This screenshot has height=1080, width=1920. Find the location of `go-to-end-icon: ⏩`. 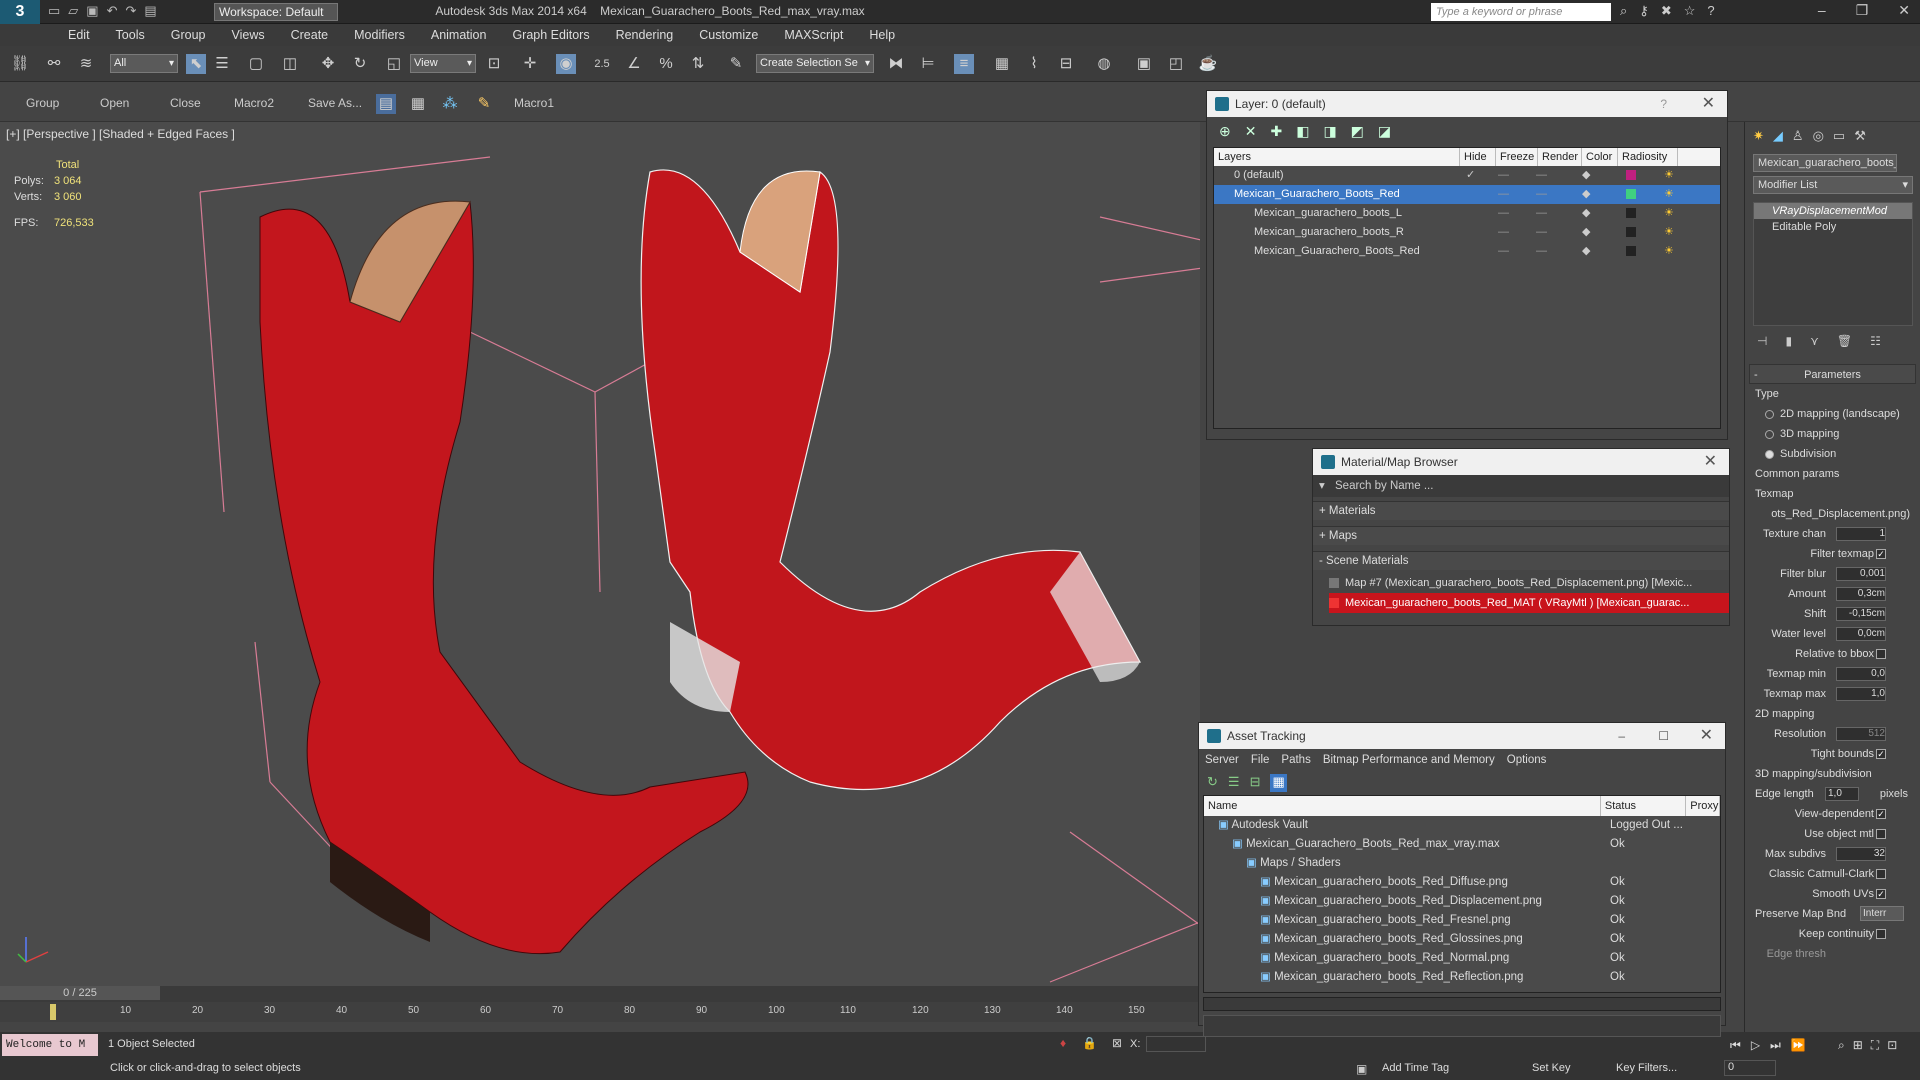

go-to-end-icon: ⏩ is located at coordinates (1798, 1045).